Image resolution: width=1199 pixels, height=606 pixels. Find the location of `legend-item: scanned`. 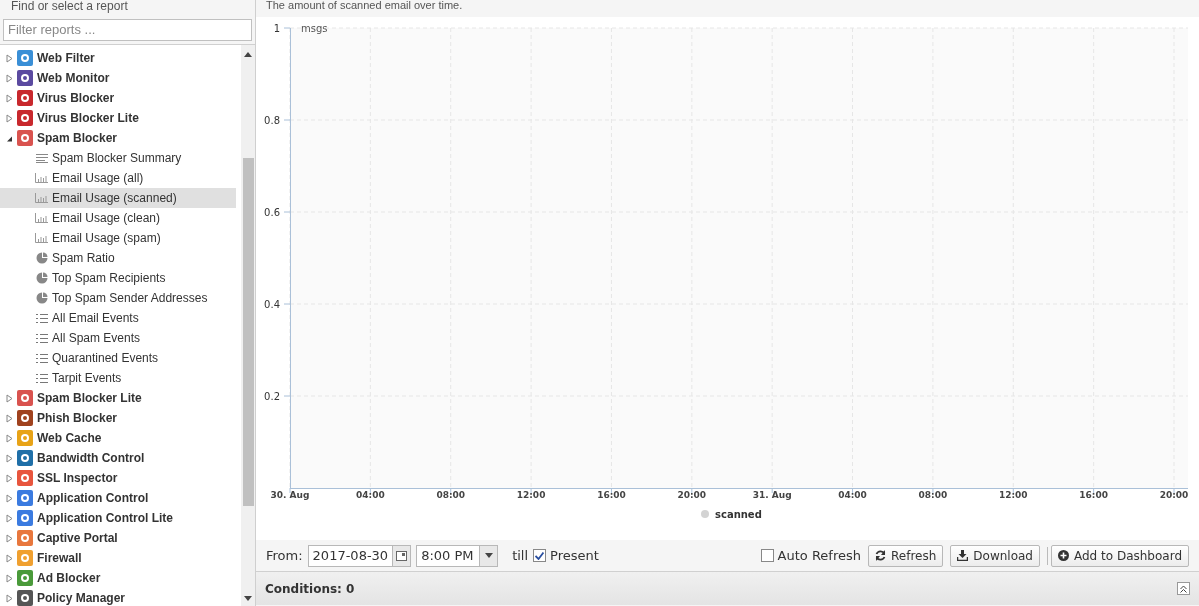

legend-item: scanned is located at coordinates (731, 514).